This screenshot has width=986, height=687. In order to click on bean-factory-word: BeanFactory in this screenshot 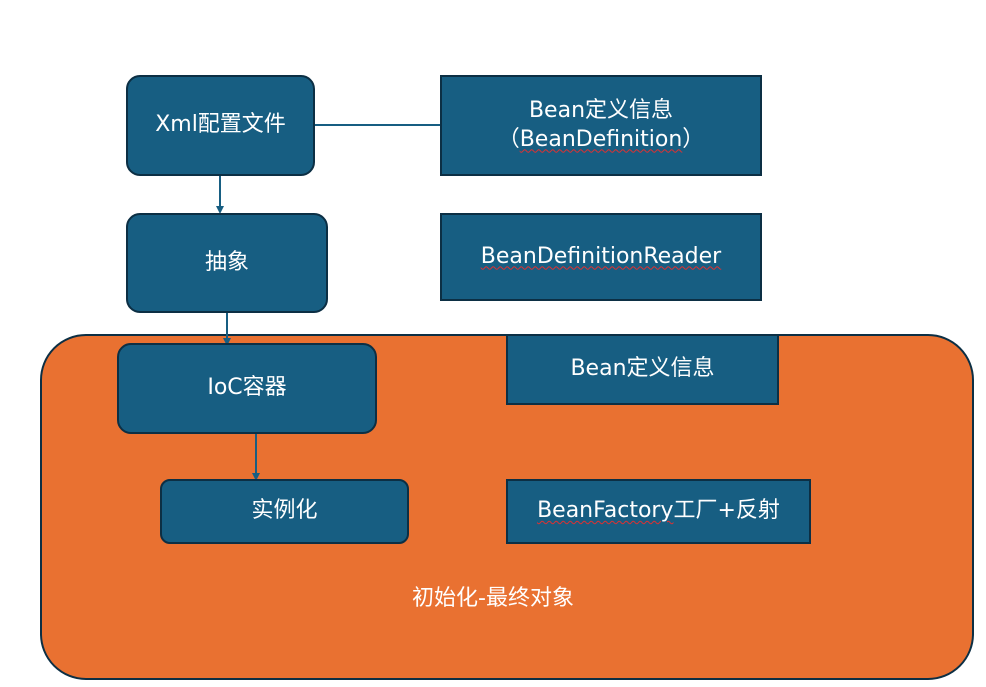, I will do `click(605, 511)`.